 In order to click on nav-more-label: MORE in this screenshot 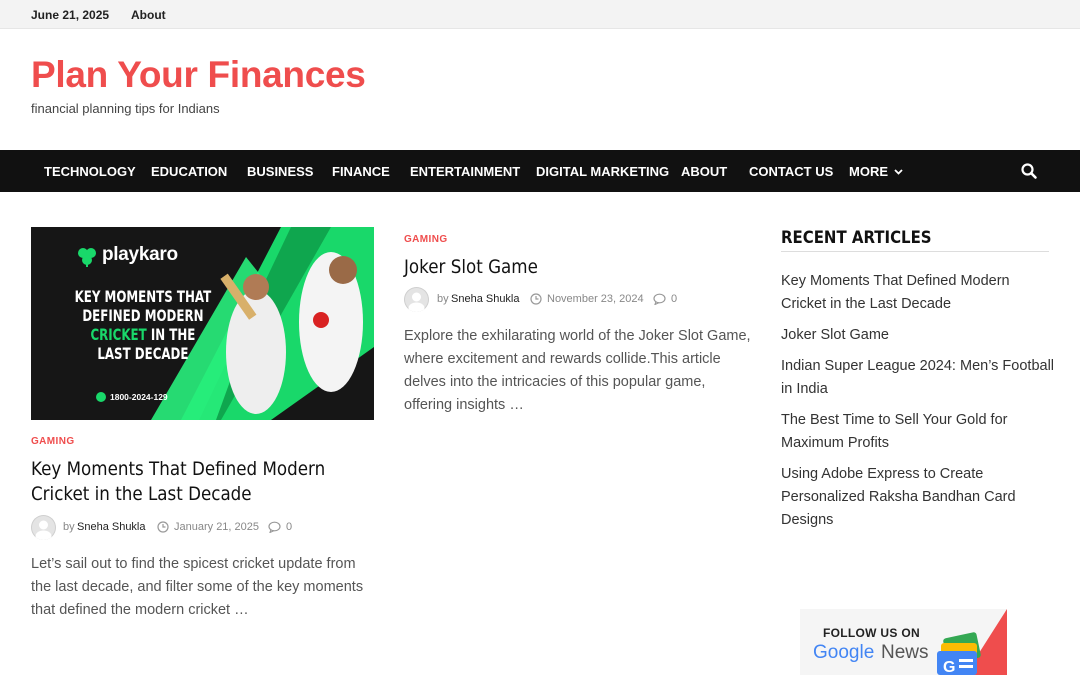, I will do `click(868, 171)`.